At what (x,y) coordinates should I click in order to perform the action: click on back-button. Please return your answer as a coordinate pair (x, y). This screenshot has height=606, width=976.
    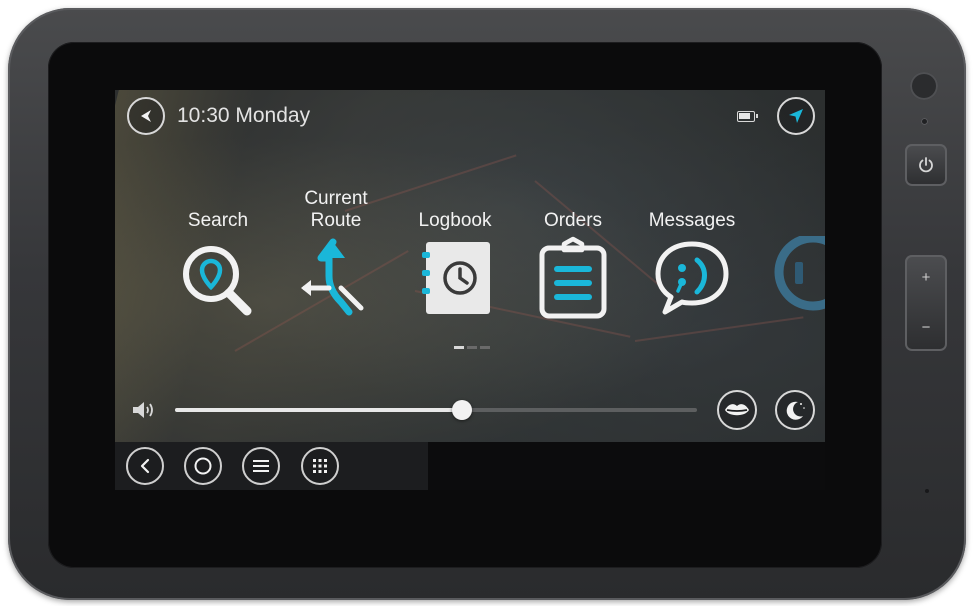
    Looking at the image, I should click on (146, 116).